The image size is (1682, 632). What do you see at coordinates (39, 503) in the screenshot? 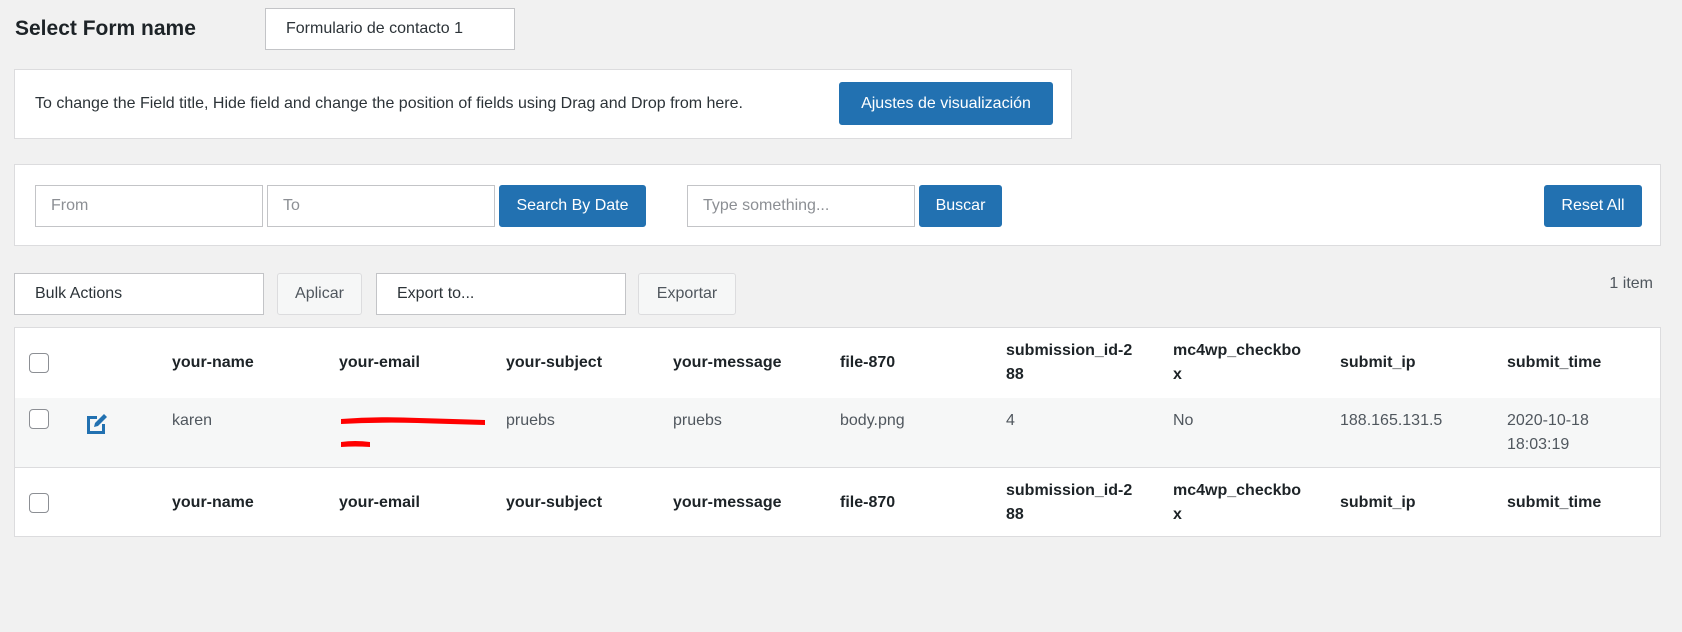
I see `select-all-checkbox-footer` at bounding box center [39, 503].